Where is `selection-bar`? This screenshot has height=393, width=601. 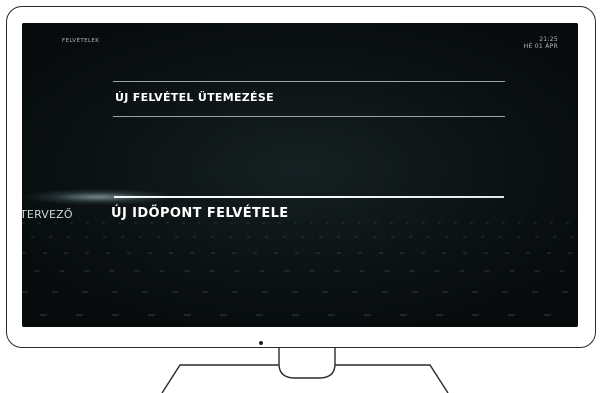
selection-bar is located at coordinates (309, 197).